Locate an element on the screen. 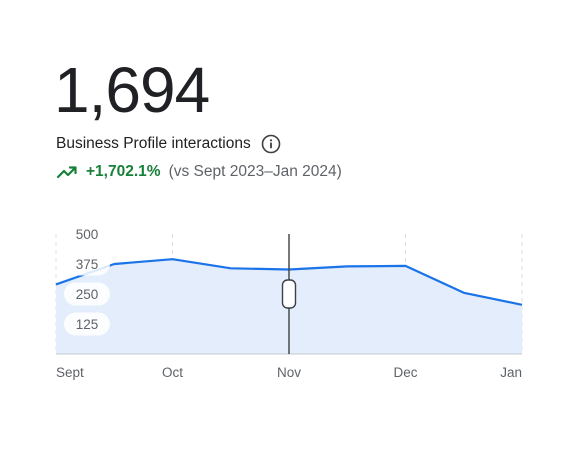 Image resolution: width=576 pixels, height=455 pixels. y-tick-500: 500 is located at coordinates (87, 234).